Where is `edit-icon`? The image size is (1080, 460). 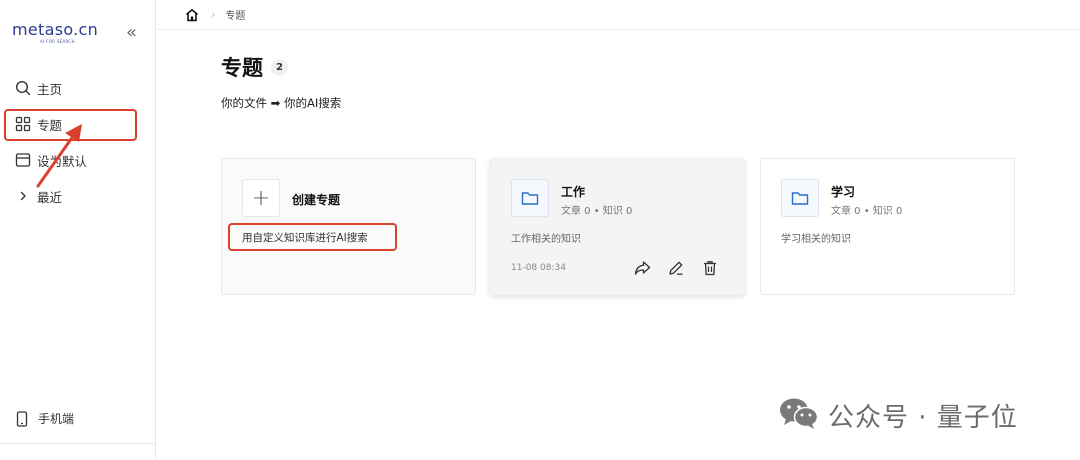 edit-icon is located at coordinates (676, 268).